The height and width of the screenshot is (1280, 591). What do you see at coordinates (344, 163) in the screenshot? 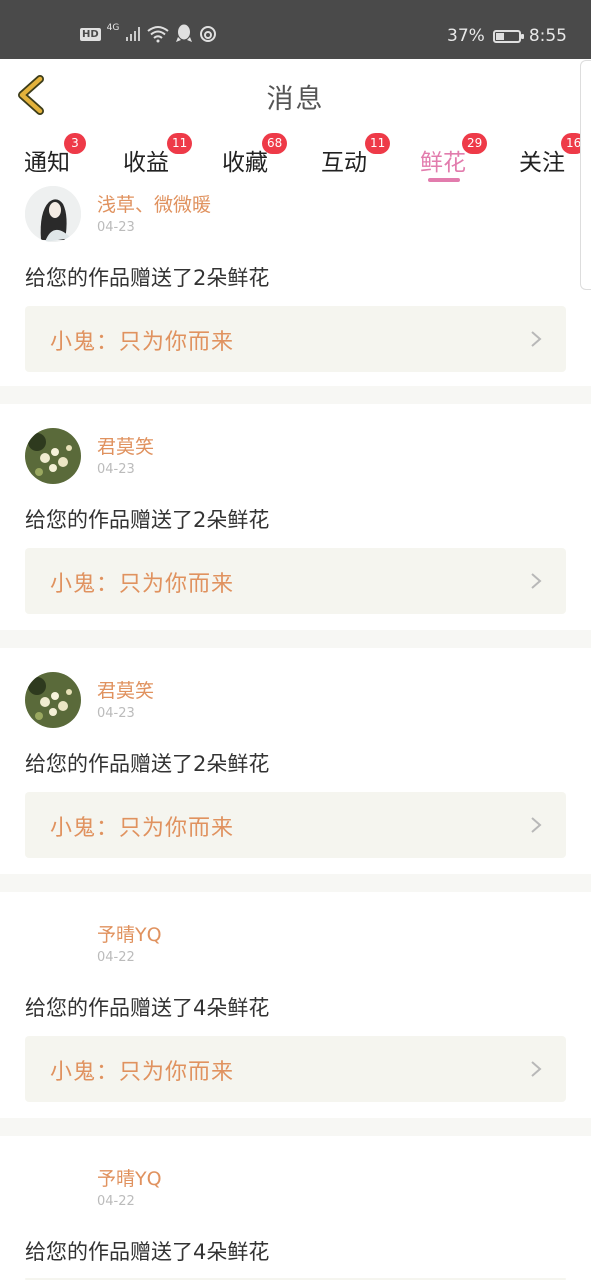
I see `tab-label: 互动` at bounding box center [344, 163].